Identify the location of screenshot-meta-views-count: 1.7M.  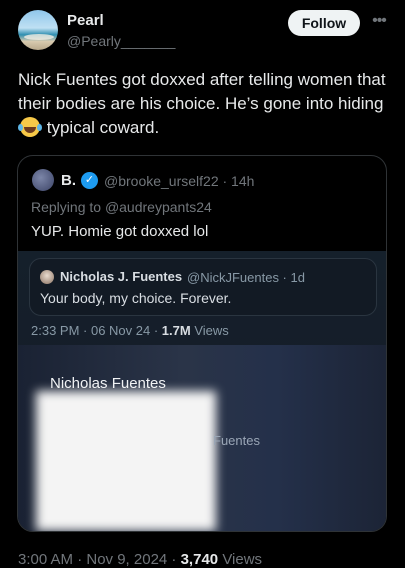
(176, 330).